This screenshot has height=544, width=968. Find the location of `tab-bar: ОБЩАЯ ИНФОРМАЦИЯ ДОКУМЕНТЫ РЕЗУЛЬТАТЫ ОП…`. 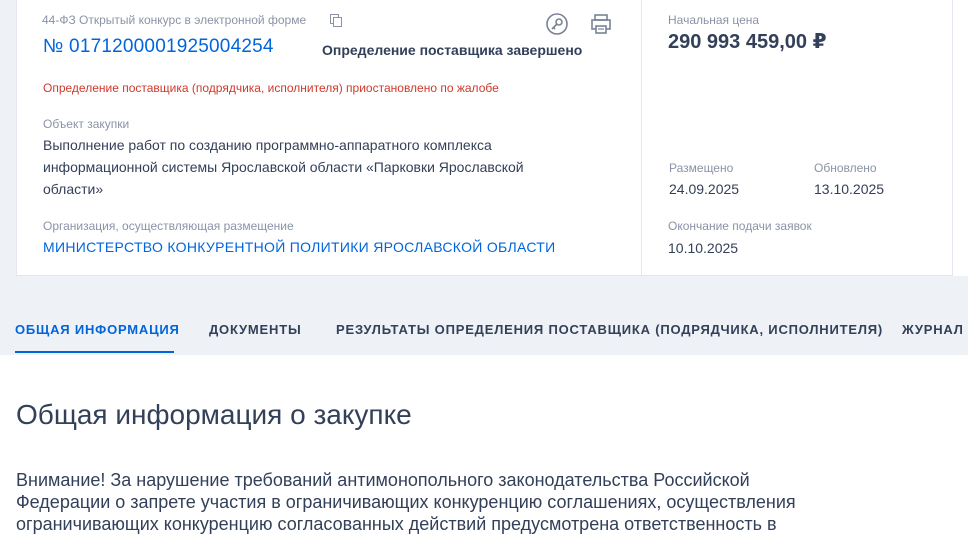

tab-bar: ОБЩАЯ ИНФОРМАЦИЯ ДОКУМЕНТЫ РЕЗУЛЬТАТЫ ОП… is located at coordinates (484, 334).